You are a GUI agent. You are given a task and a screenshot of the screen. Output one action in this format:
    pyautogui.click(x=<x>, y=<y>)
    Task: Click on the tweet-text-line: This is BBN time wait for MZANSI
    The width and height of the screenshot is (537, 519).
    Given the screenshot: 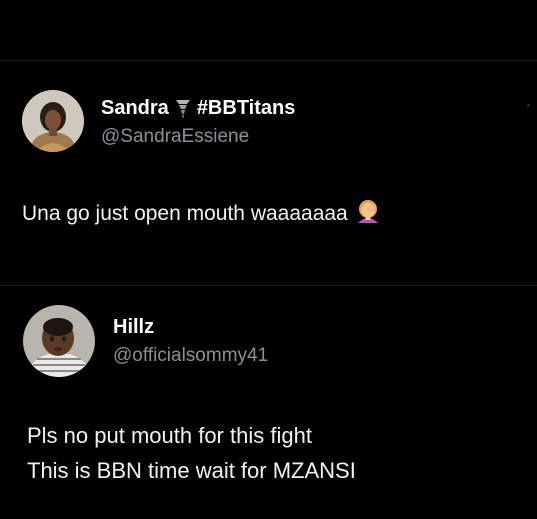 What is the action you would take?
    pyautogui.click(x=191, y=470)
    